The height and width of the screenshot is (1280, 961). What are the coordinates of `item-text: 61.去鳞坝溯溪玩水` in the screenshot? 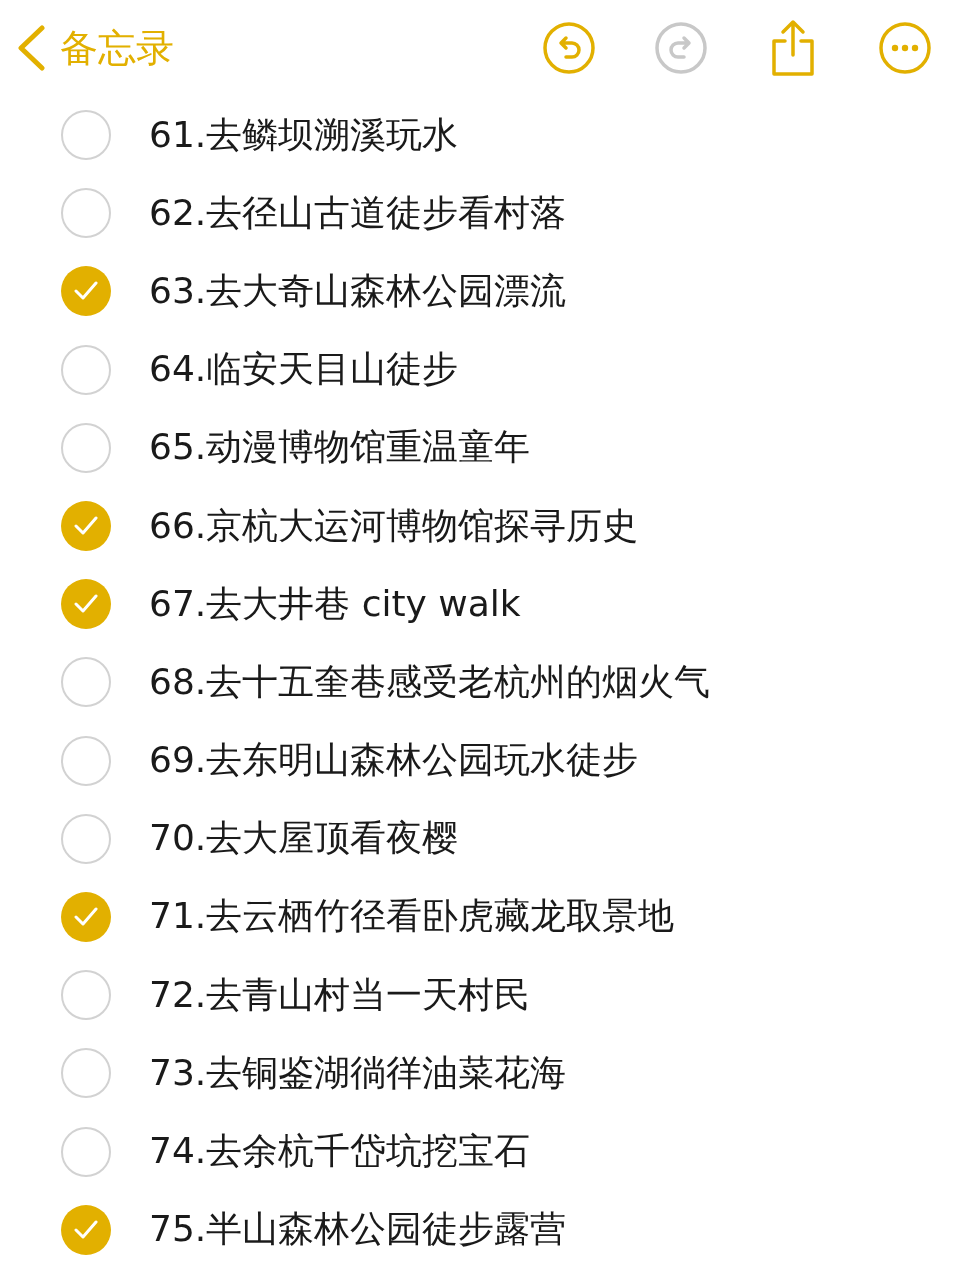 It's located at (304, 134).